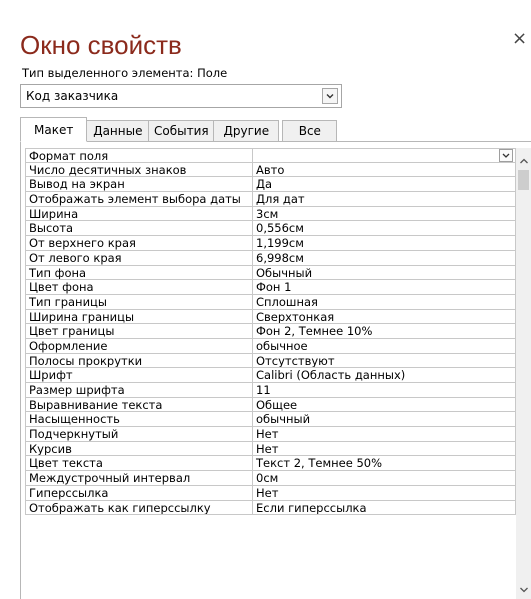 Image resolution: width=531 pixels, height=599 pixels. I want to click on property-name: Тип границы, so click(139, 301).